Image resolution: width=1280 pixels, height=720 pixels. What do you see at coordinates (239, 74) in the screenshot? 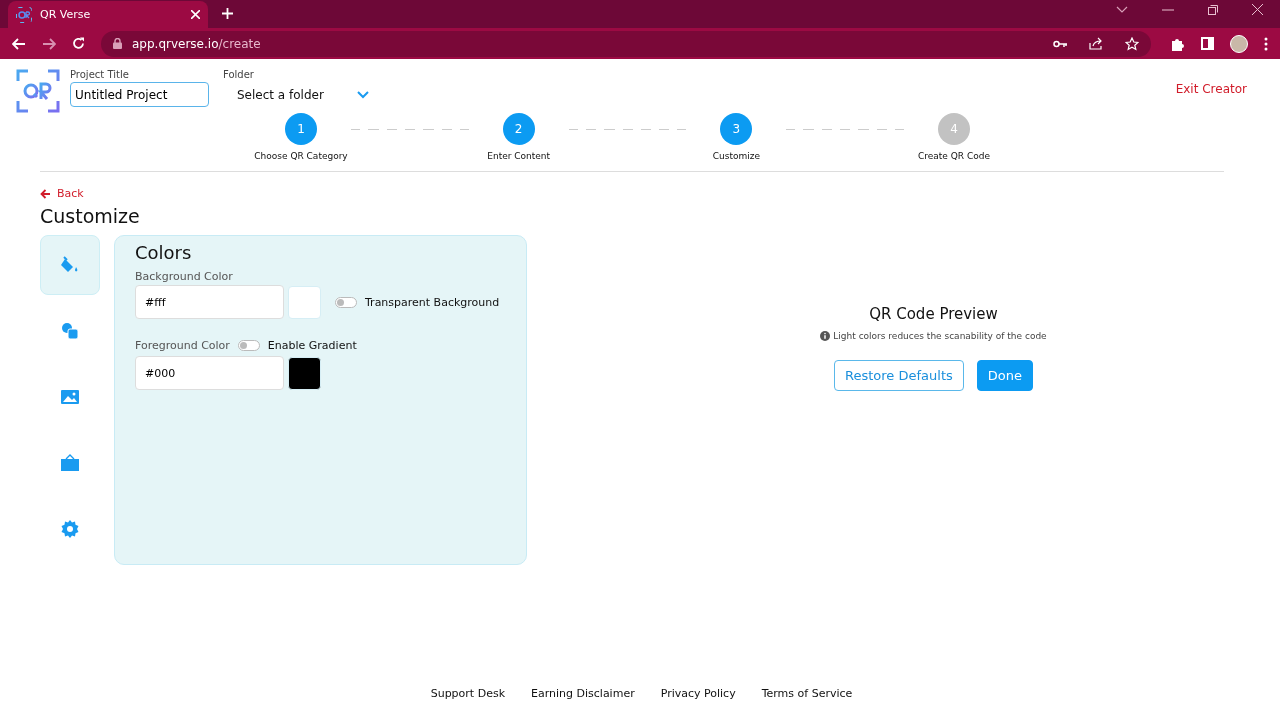
I see `field-label: Folder` at bounding box center [239, 74].